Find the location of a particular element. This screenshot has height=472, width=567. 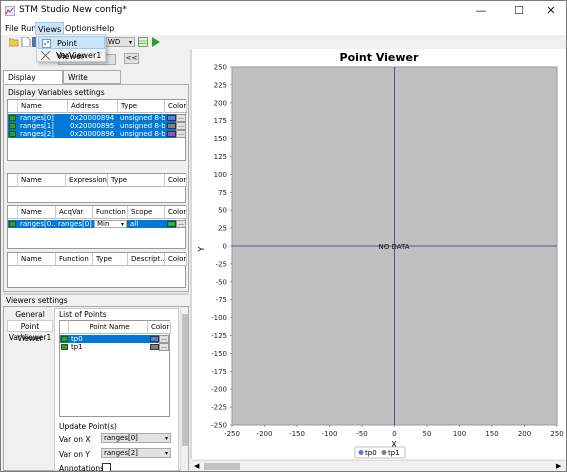

column-header: AcqVar is located at coordinates (74, 212).